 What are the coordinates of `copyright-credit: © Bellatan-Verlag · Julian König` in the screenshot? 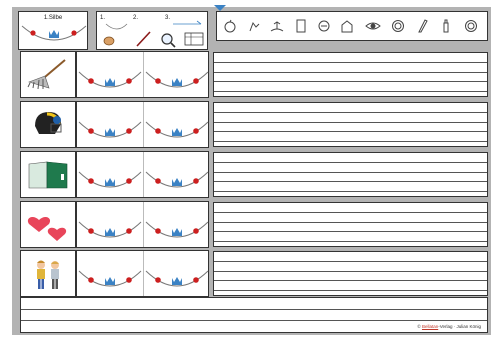 It's located at (449, 326).